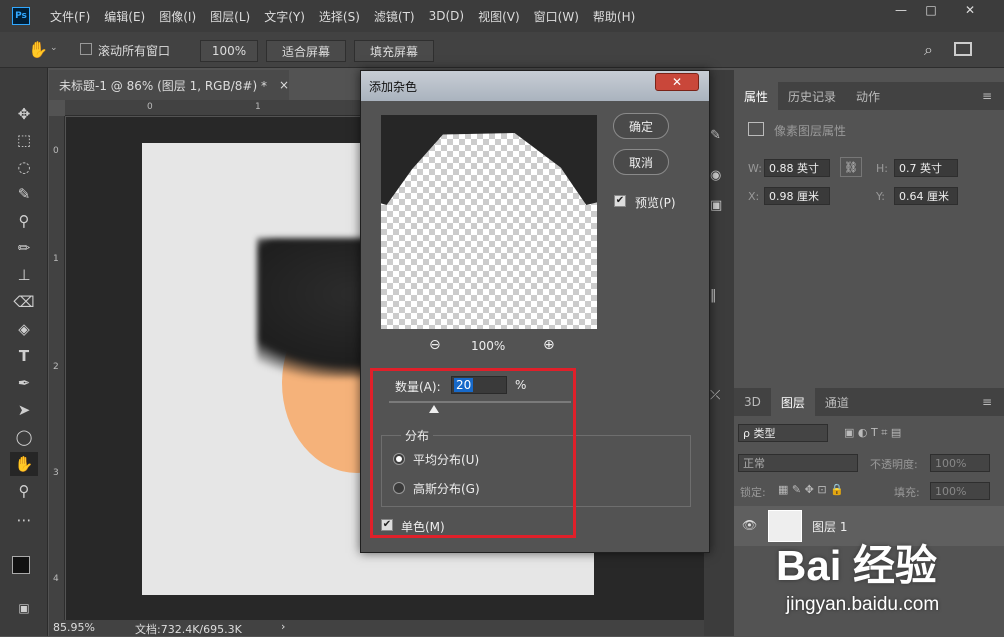 The height and width of the screenshot is (637, 1004). Describe the element at coordinates (792, 402) in the screenshot. I see `tab-layers: 图层` at that location.